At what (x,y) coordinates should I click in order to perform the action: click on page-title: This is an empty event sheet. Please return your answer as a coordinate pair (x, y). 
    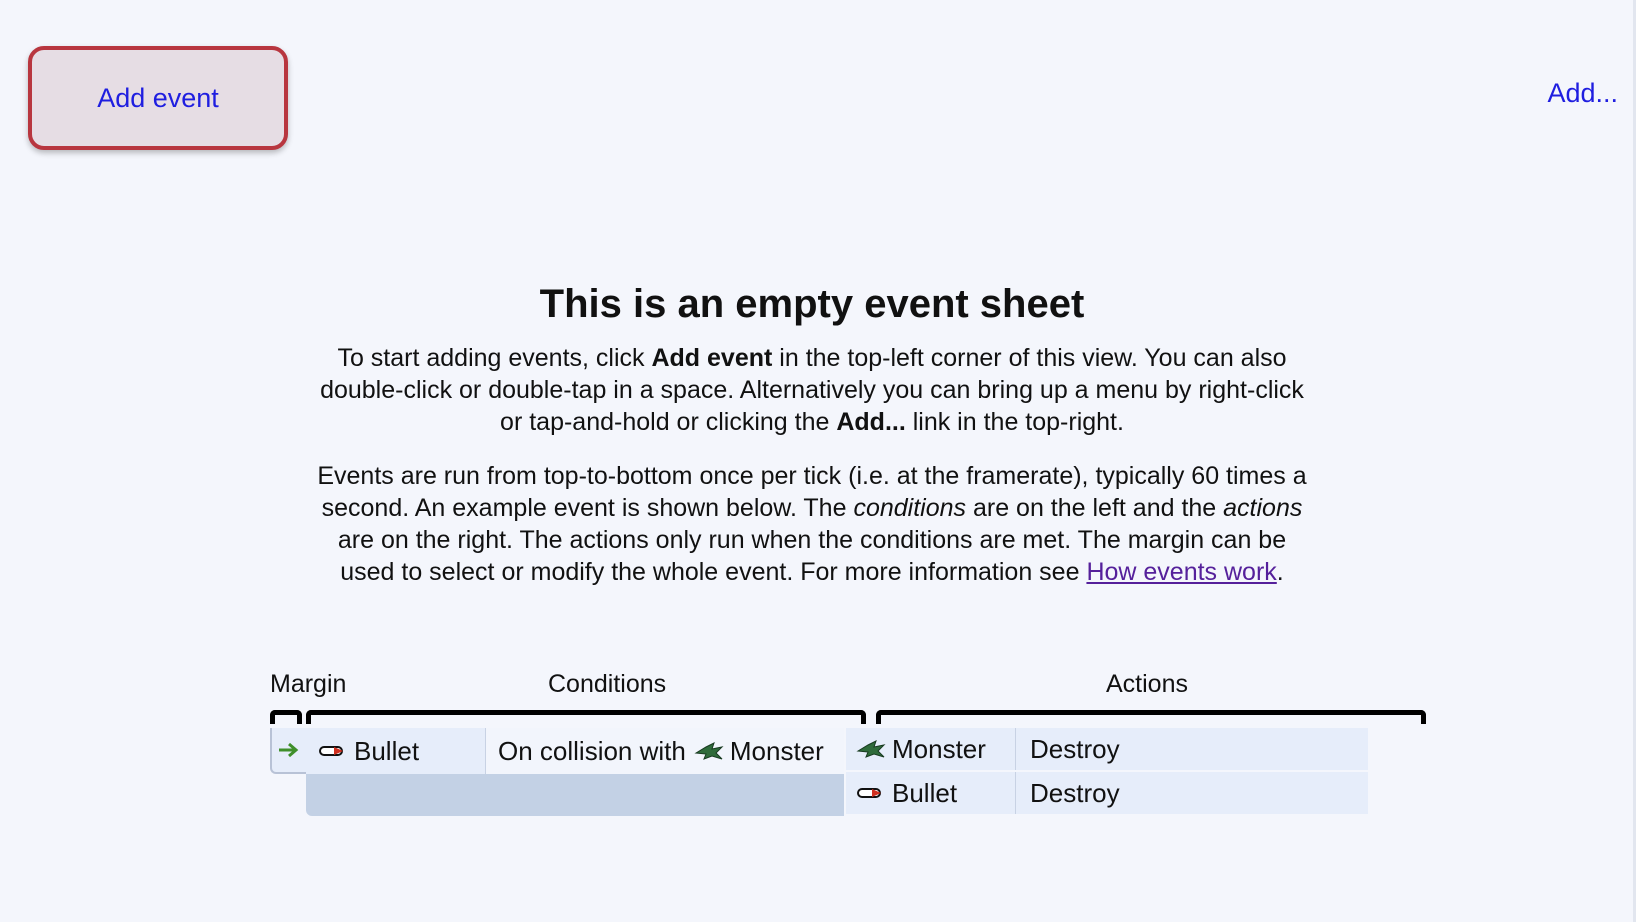
    Looking at the image, I should click on (812, 304).